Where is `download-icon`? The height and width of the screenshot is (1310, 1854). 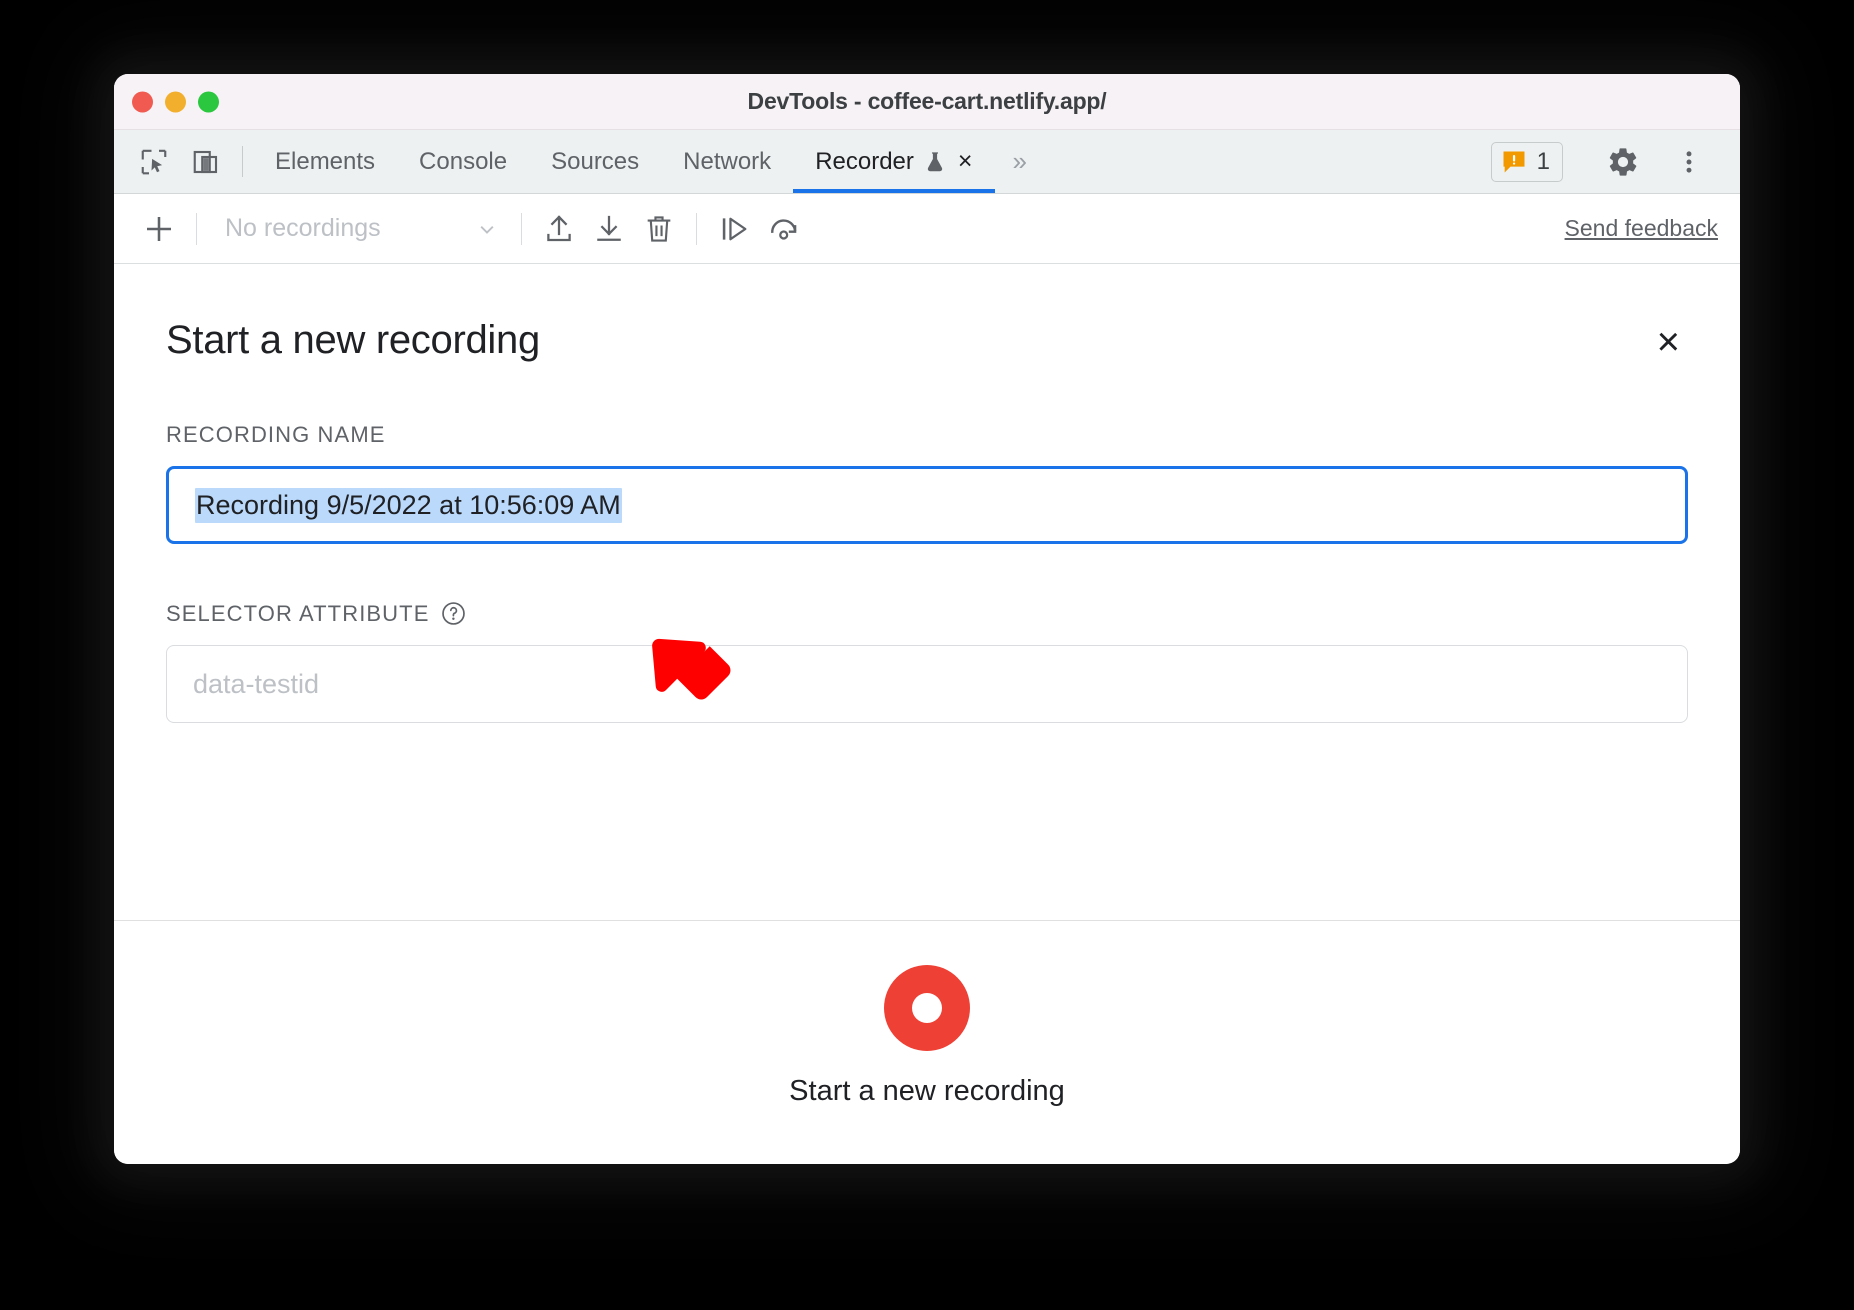
download-icon is located at coordinates (609, 228).